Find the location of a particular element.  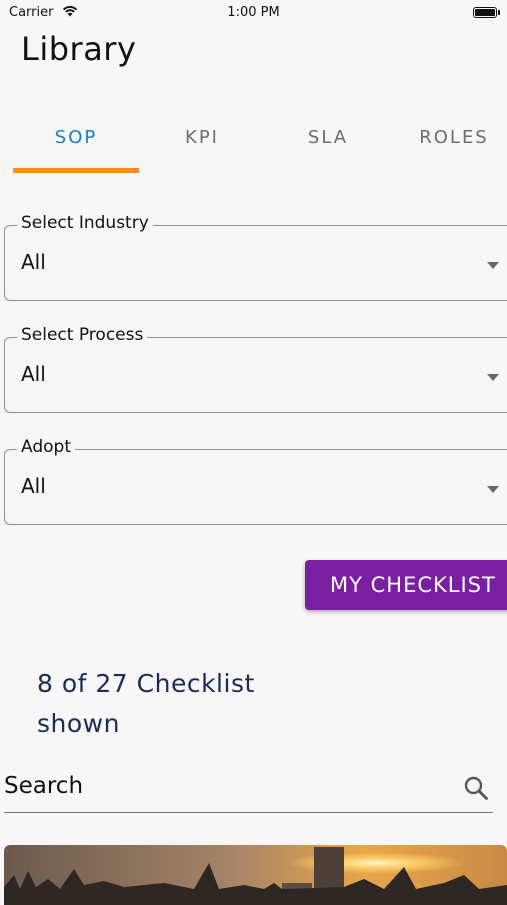

clock: 1:00 PM is located at coordinates (253, 12).